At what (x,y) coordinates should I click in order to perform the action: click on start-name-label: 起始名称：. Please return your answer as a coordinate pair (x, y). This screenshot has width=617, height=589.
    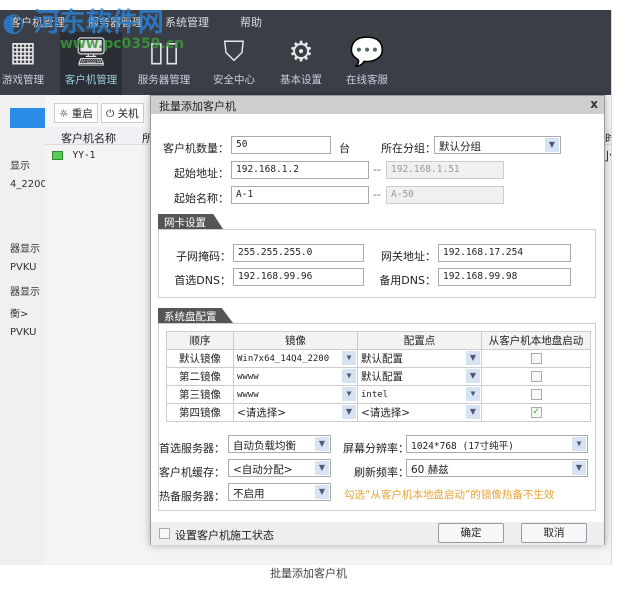
    Looking at the image, I should click on (201, 198).